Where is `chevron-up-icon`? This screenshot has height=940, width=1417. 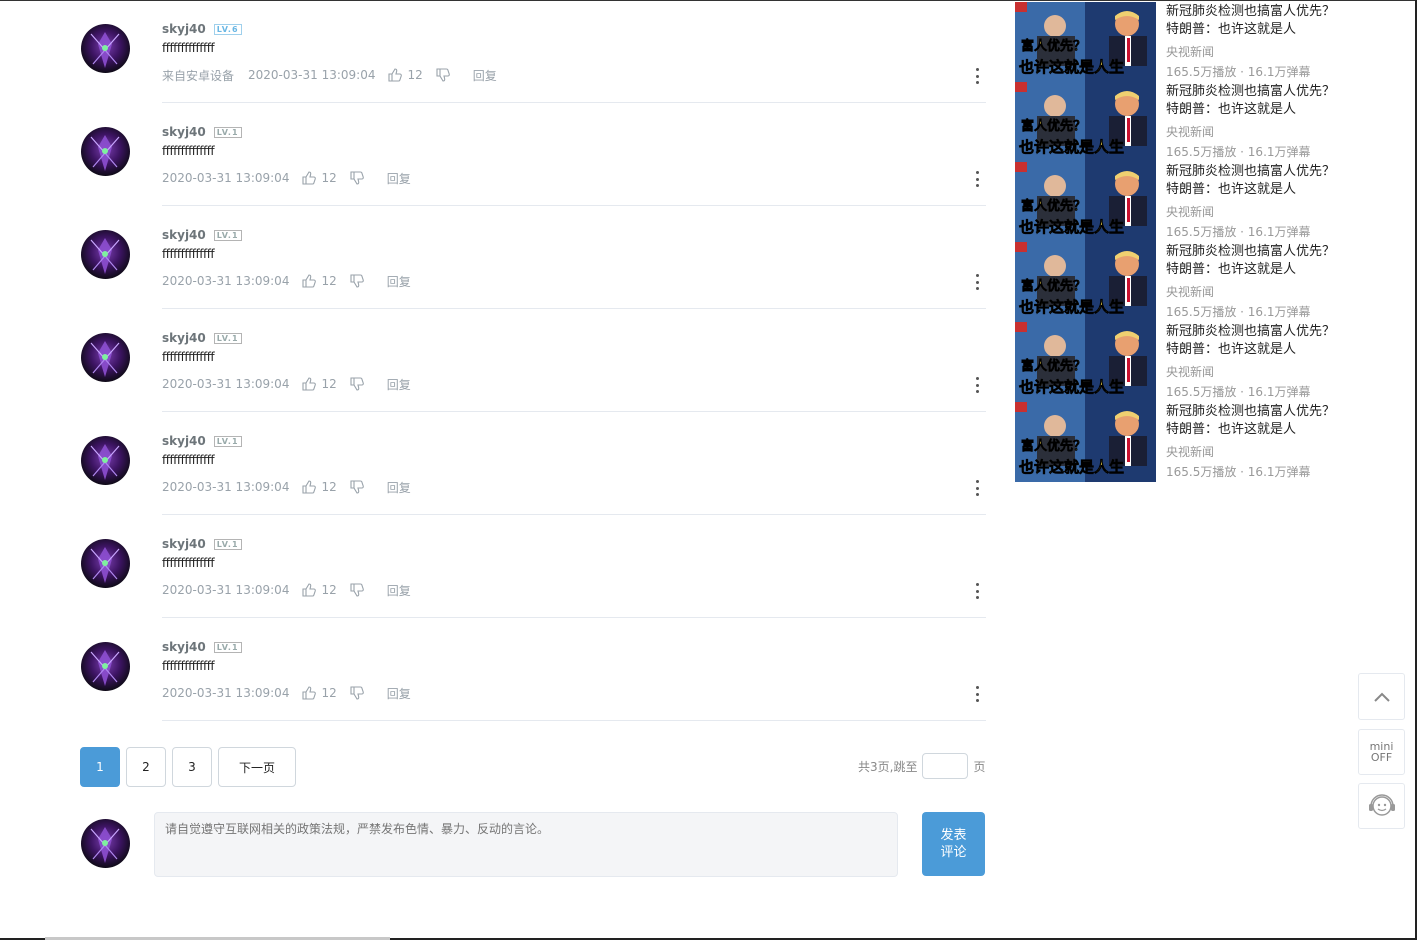 chevron-up-icon is located at coordinates (1381, 697).